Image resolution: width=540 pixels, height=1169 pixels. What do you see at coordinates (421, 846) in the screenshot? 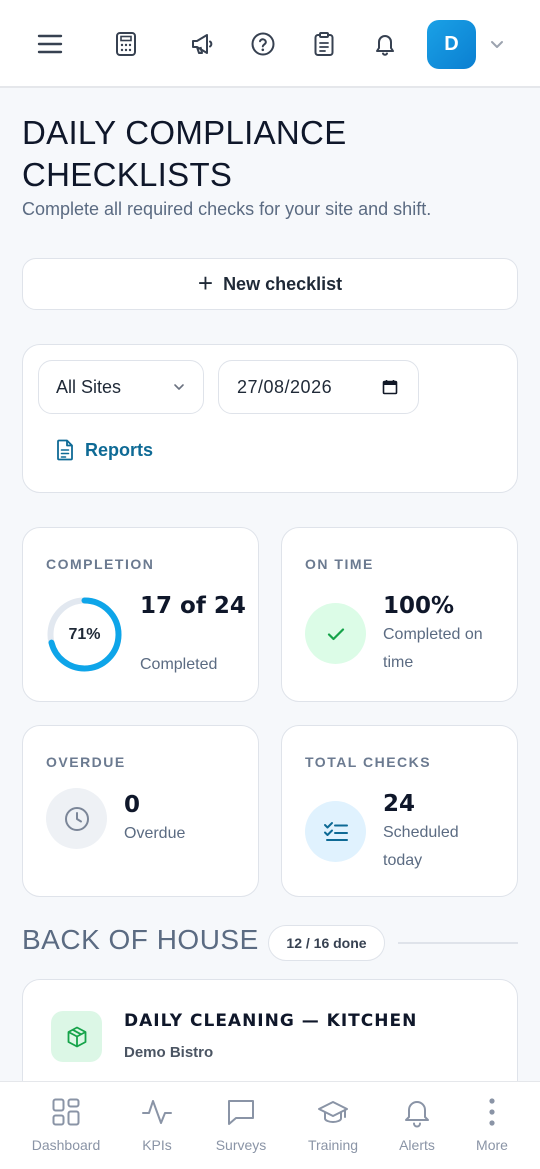
I see `total-checks-sub: Scheduled today` at bounding box center [421, 846].